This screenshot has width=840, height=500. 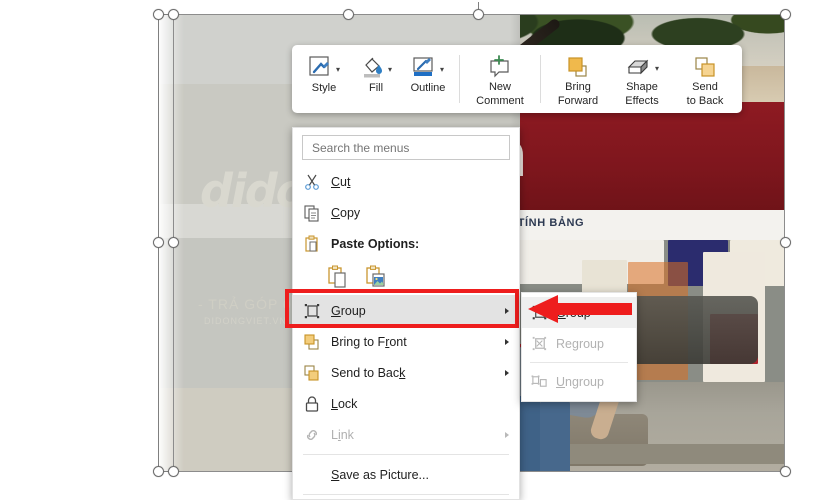 I want to click on toolbar-button-fill: ▾ Fill, so click(x=376, y=79).